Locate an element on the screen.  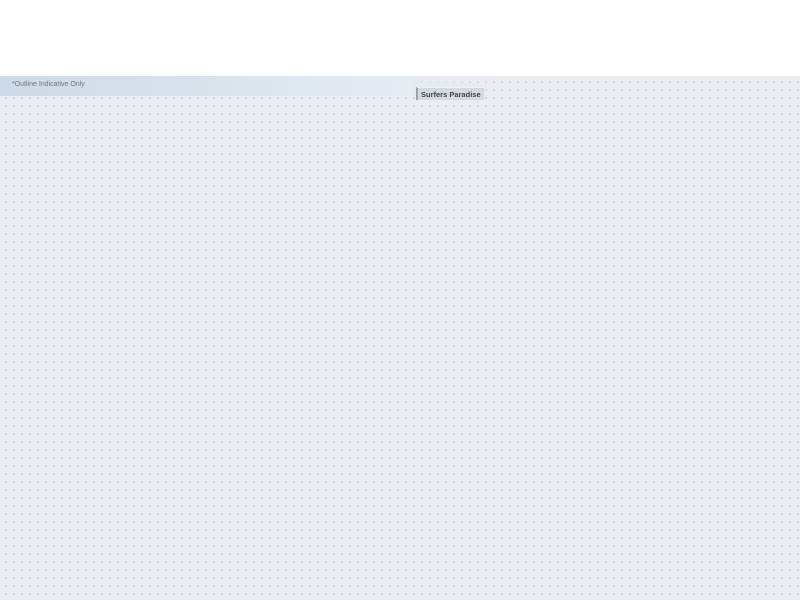
blank-header-space is located at coordinates (400, 38).